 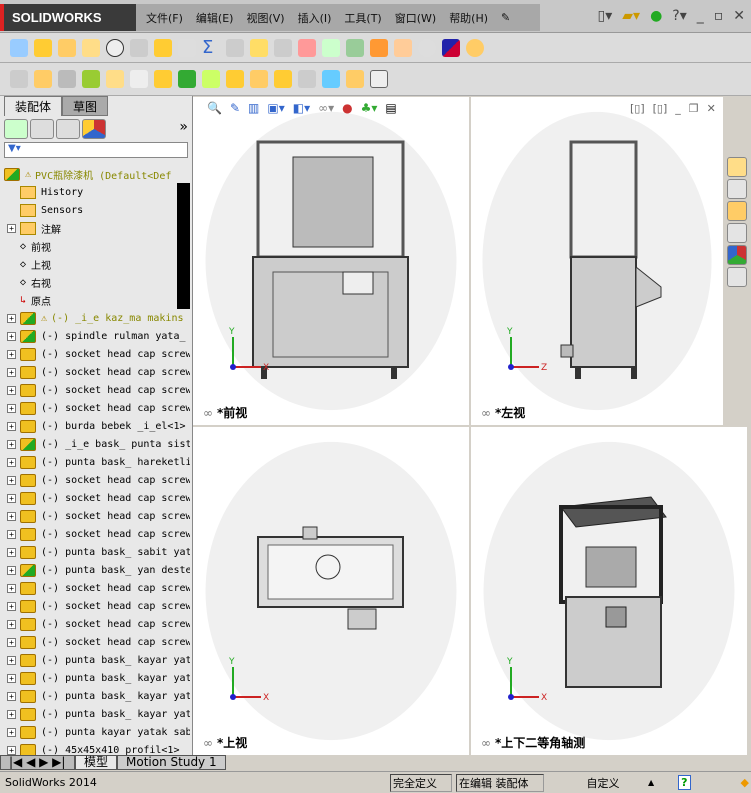 I want to click on units-selector: 自定义, so click(x=603, y=783).